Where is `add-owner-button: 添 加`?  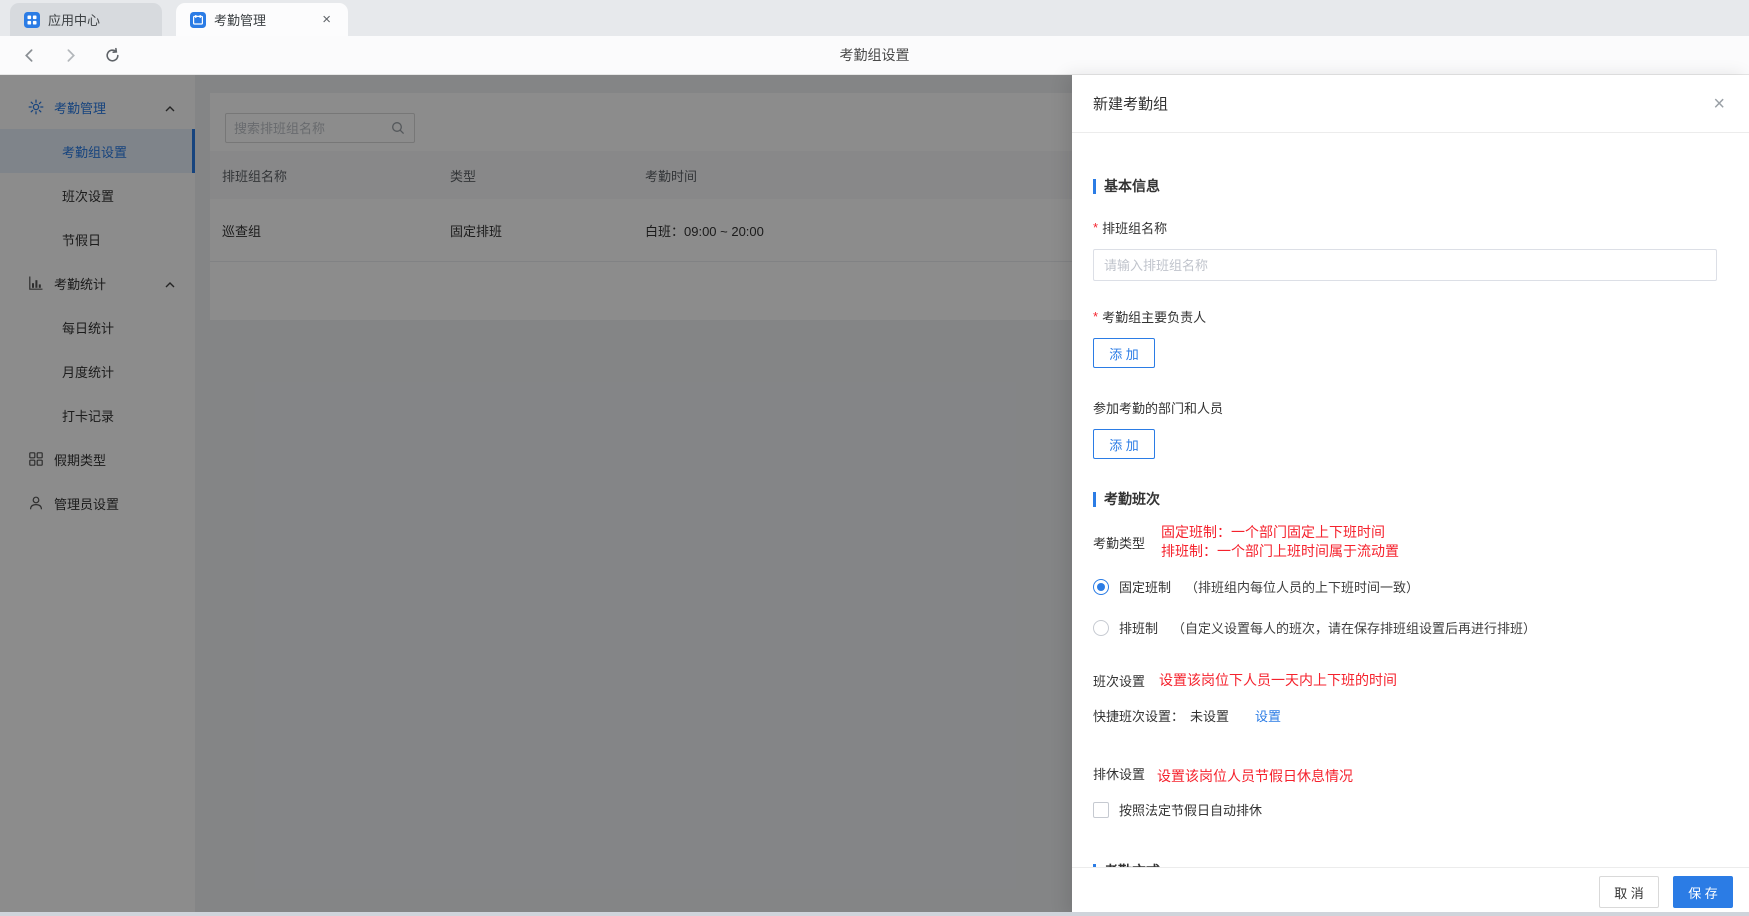
add-owner-button: 添 加 is located at coordinates (1124, 353).